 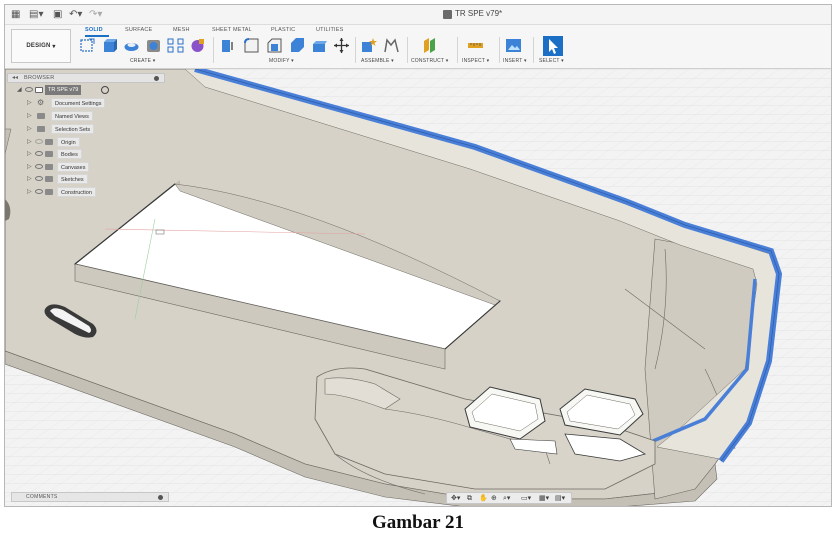 I want to click on pan-icon: ✋, so click(x=483, y=498).